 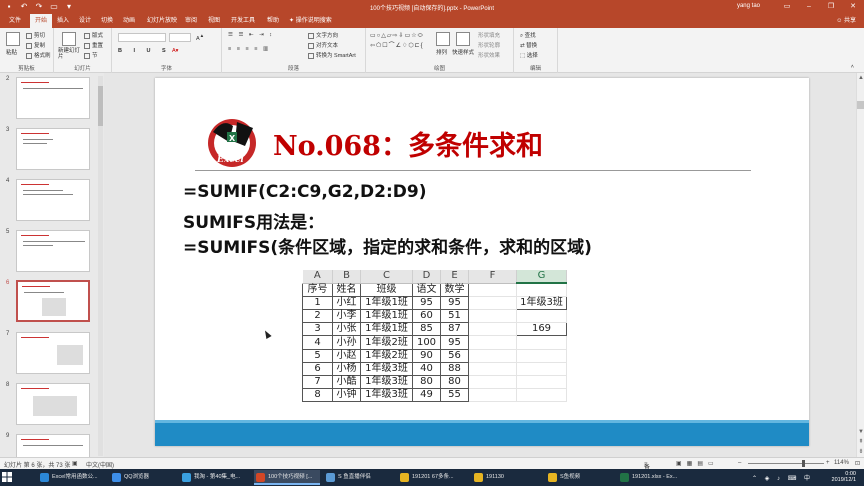 What do you see at coordinates (38, 55) in the screenshot?
I see `format-painter-button: 格式刷` at bounding box center [38, 55].